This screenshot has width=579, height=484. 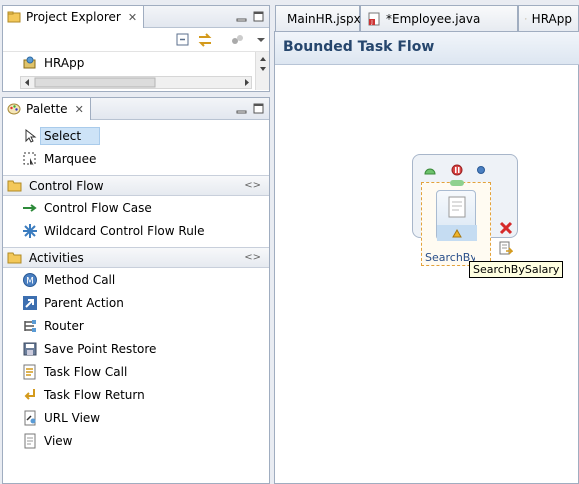 I want to click on task-flow-call-icon, so click(x=29, y=372).